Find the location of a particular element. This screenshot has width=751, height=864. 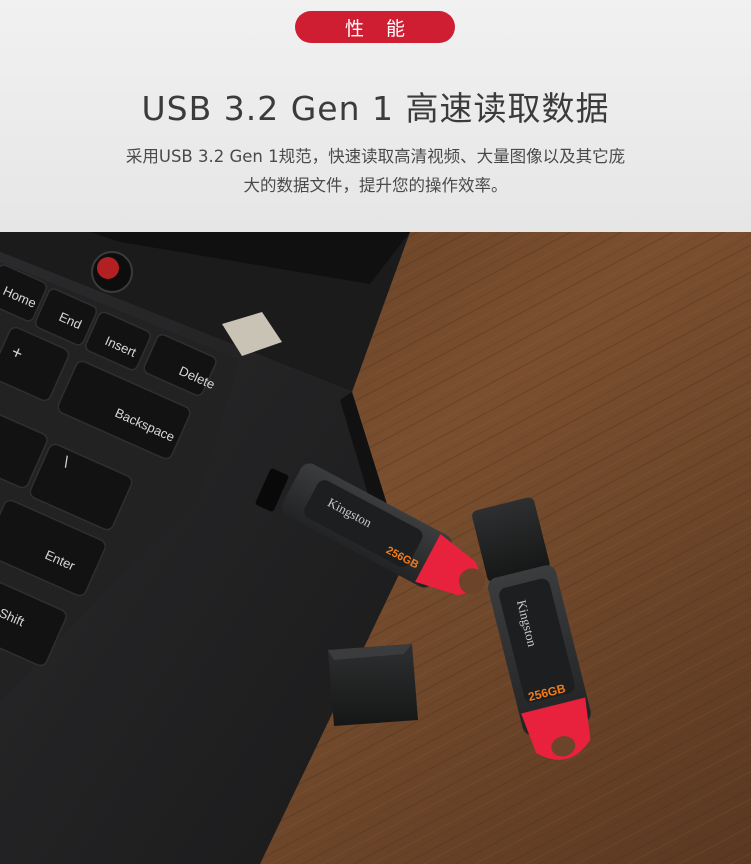

power-led is located at coordinates (108, 268).